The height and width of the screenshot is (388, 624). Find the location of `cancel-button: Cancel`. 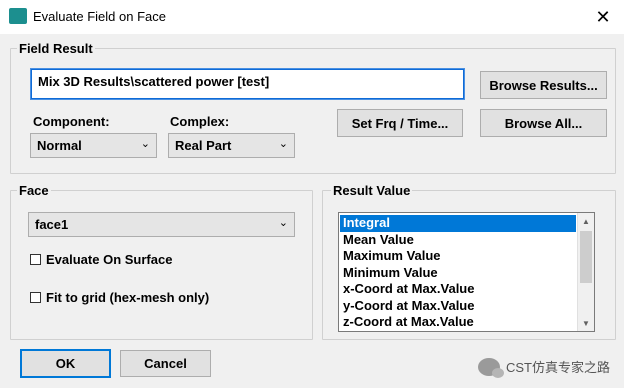

cancel-button: Cancel is located at coordinates (165, 363).